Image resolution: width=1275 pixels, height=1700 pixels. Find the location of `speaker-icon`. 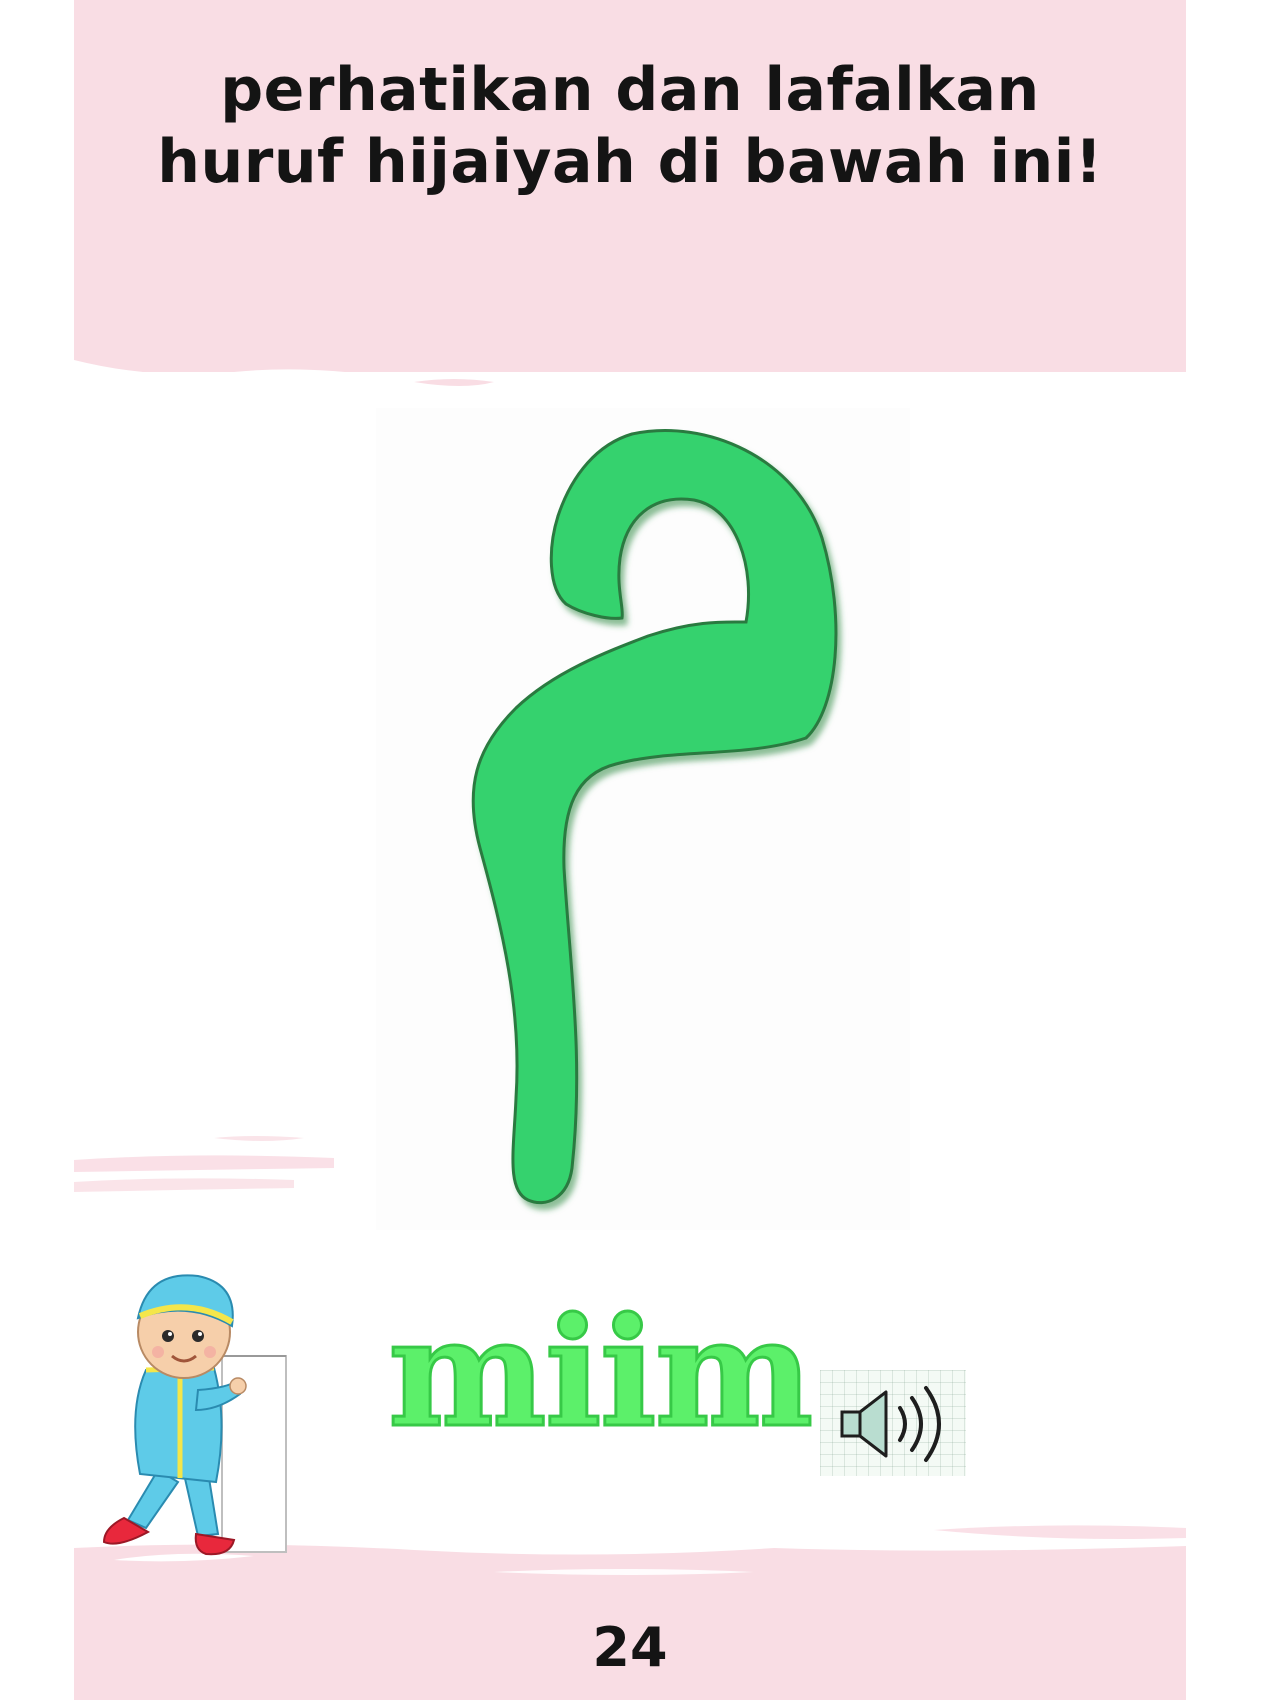

speaker-icon is located at coordinates (890, 1424).